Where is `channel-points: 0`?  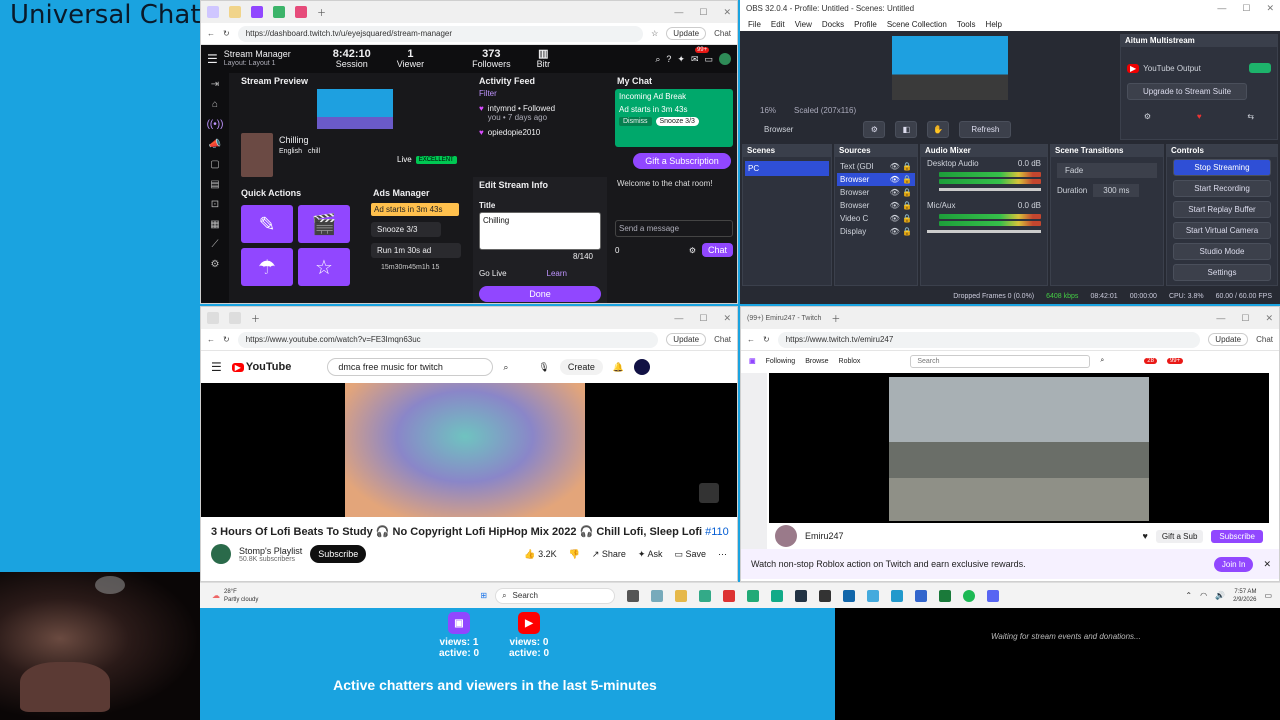 channel-points: 0 is located at coordinates (617, 250).